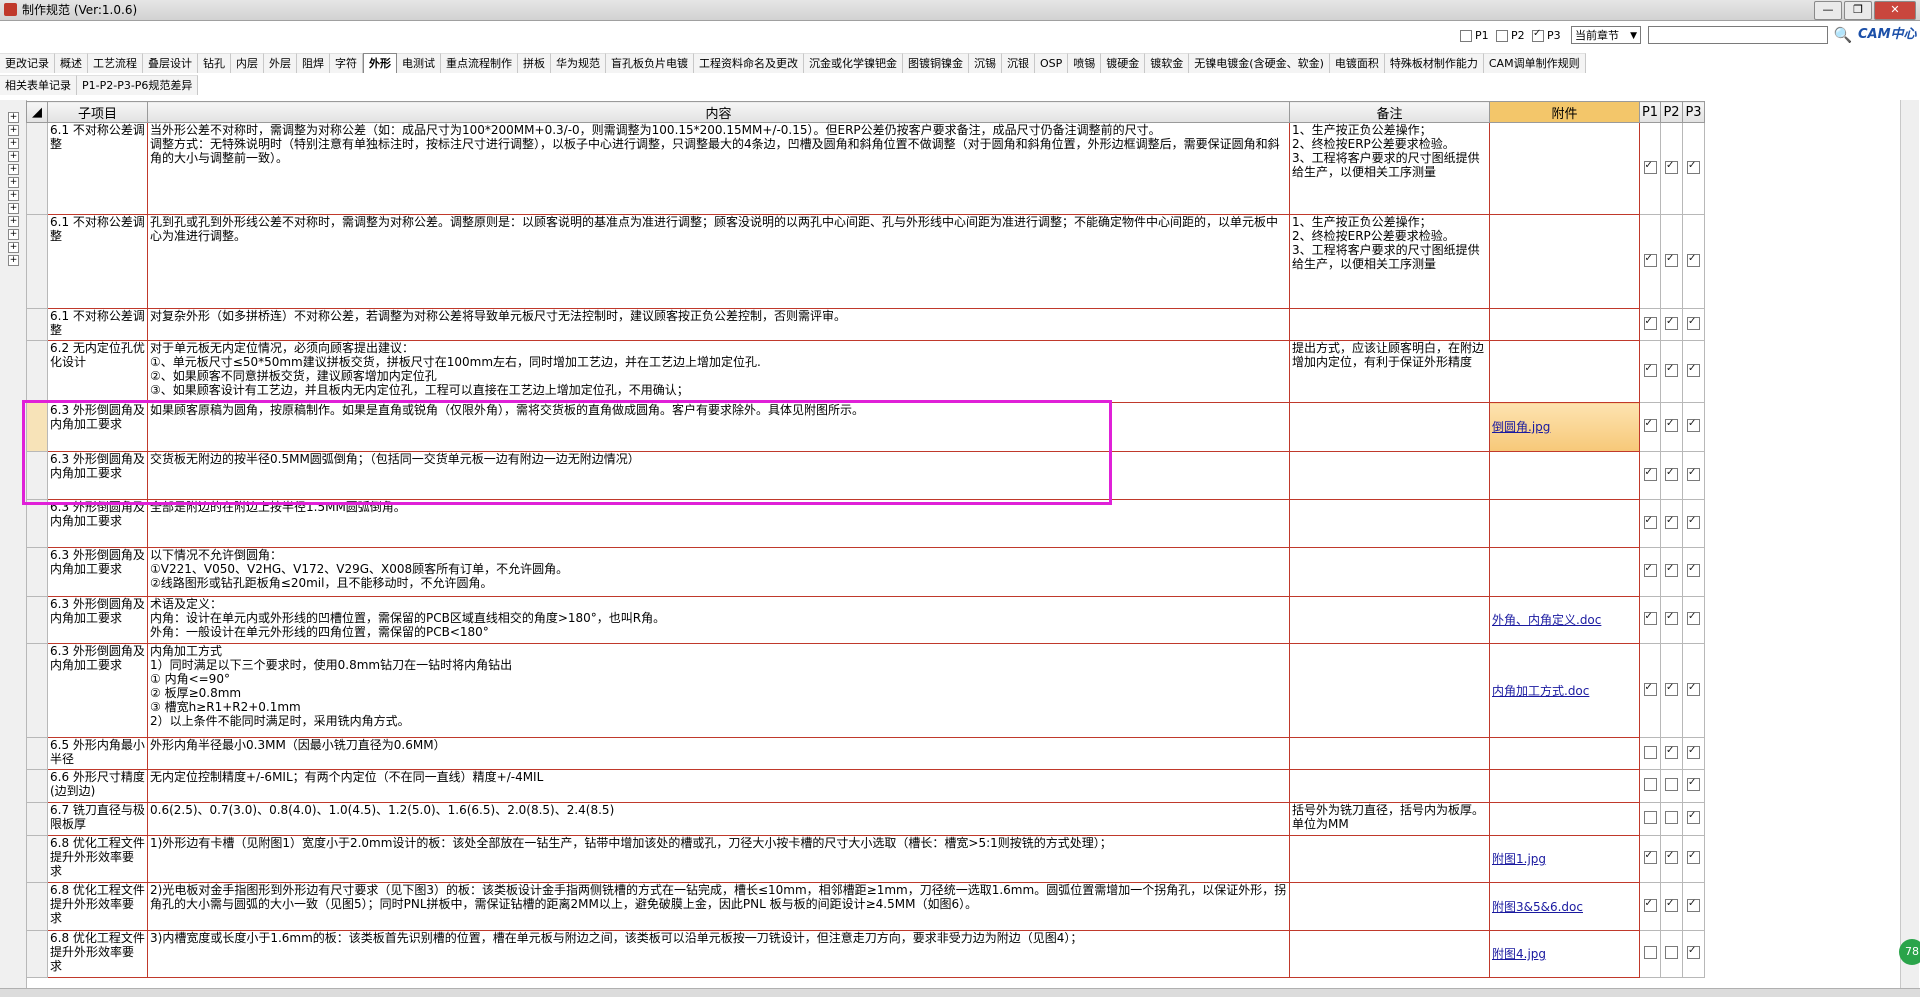 This screenshot has height=997, width=1920. I want to click on table-row: 6.5 外形内角最小半径 外形内角半径最小0.3MM（因最小铣刀直径为0.6MM）, so click(865, 753).